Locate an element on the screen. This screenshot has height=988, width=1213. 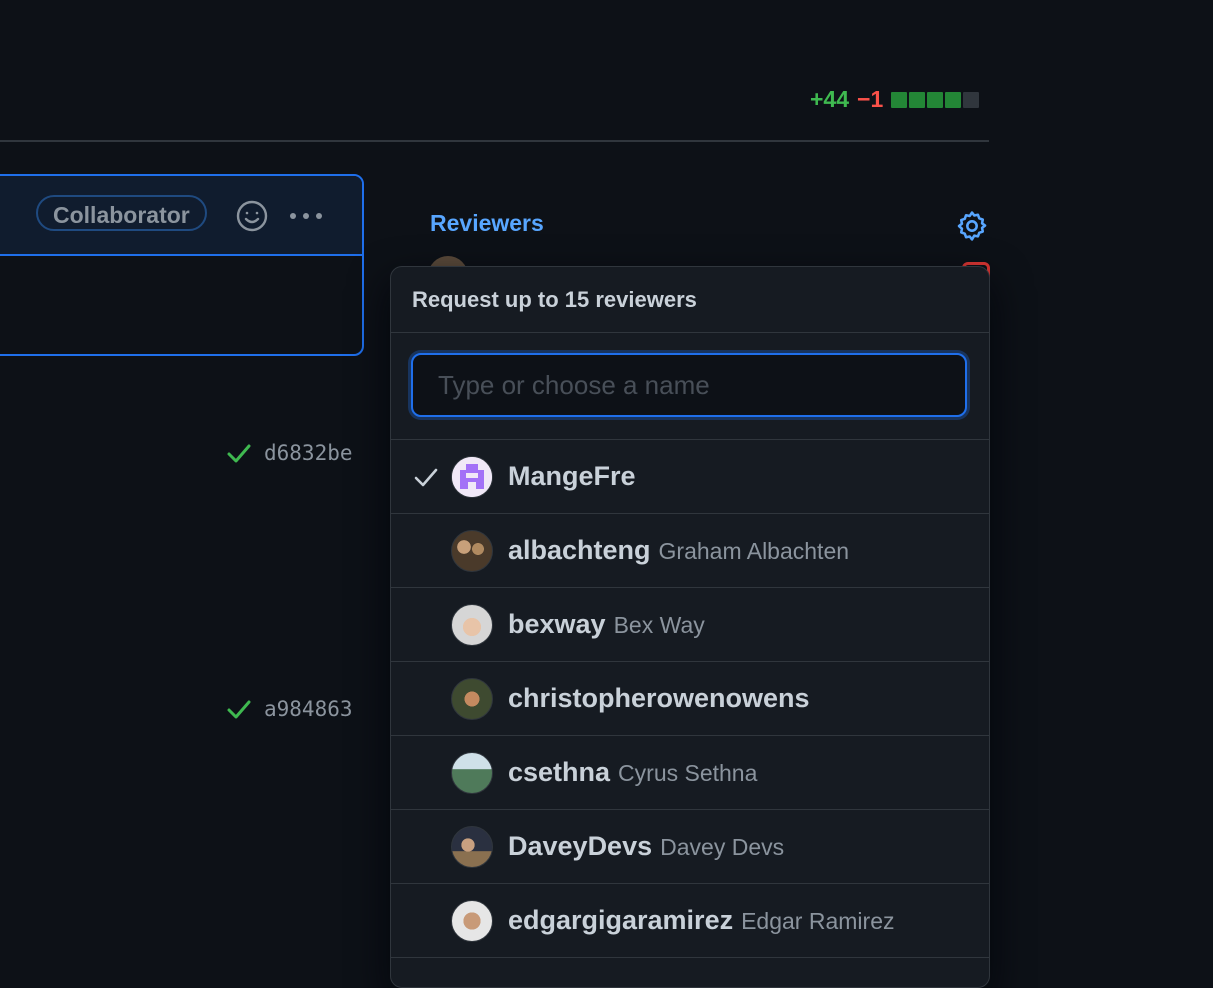
dropdown-header: Request up to 15 reviewers is located at coordinates (690, 300).